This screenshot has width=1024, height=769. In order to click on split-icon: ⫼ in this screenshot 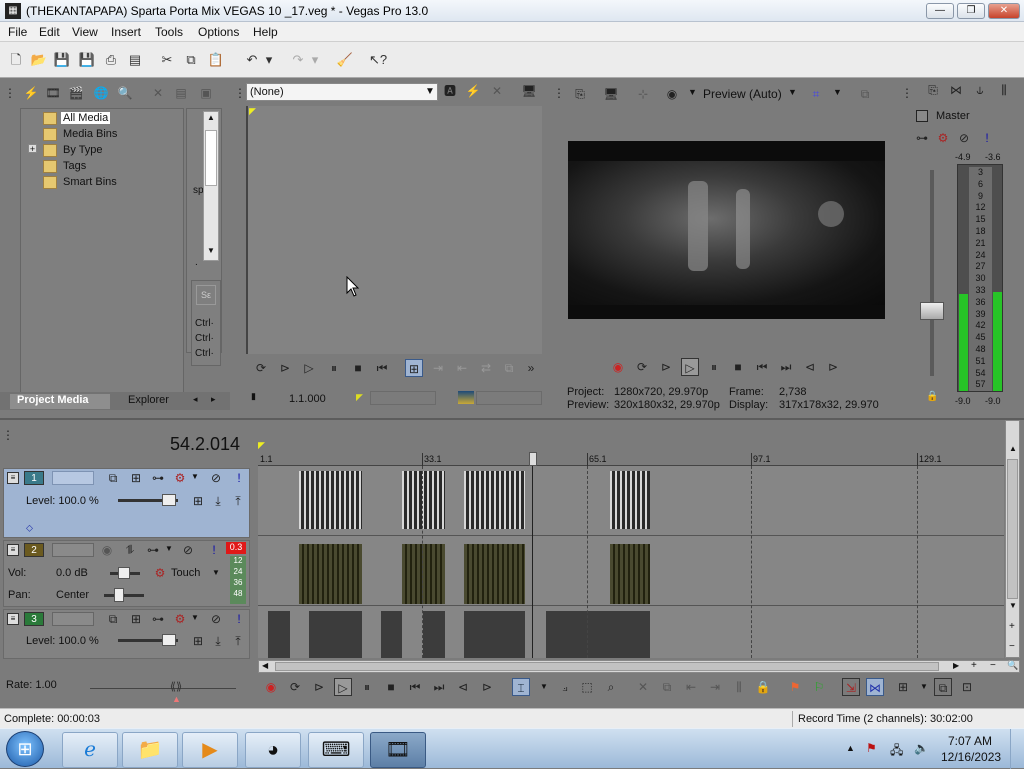, I will do `click(739, 687)`.